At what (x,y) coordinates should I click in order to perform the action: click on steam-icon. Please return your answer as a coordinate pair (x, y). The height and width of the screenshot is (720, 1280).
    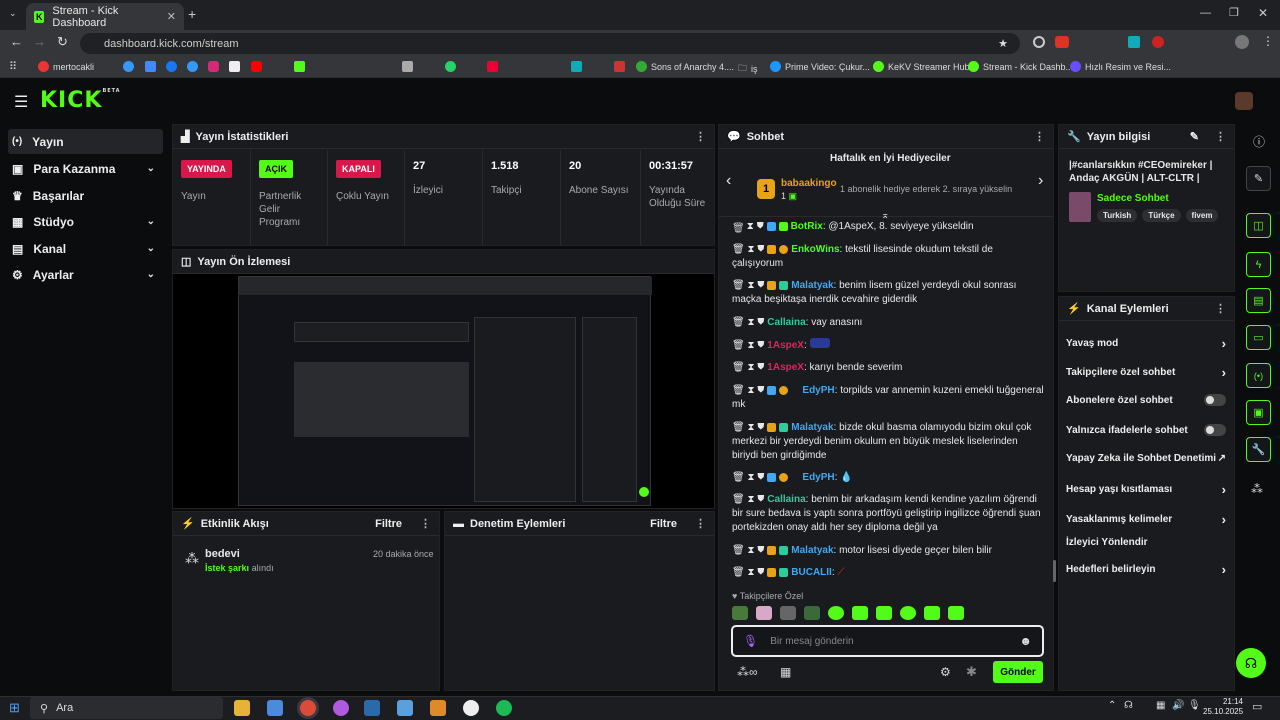
    Looking at the image, I should click on (372, 708).